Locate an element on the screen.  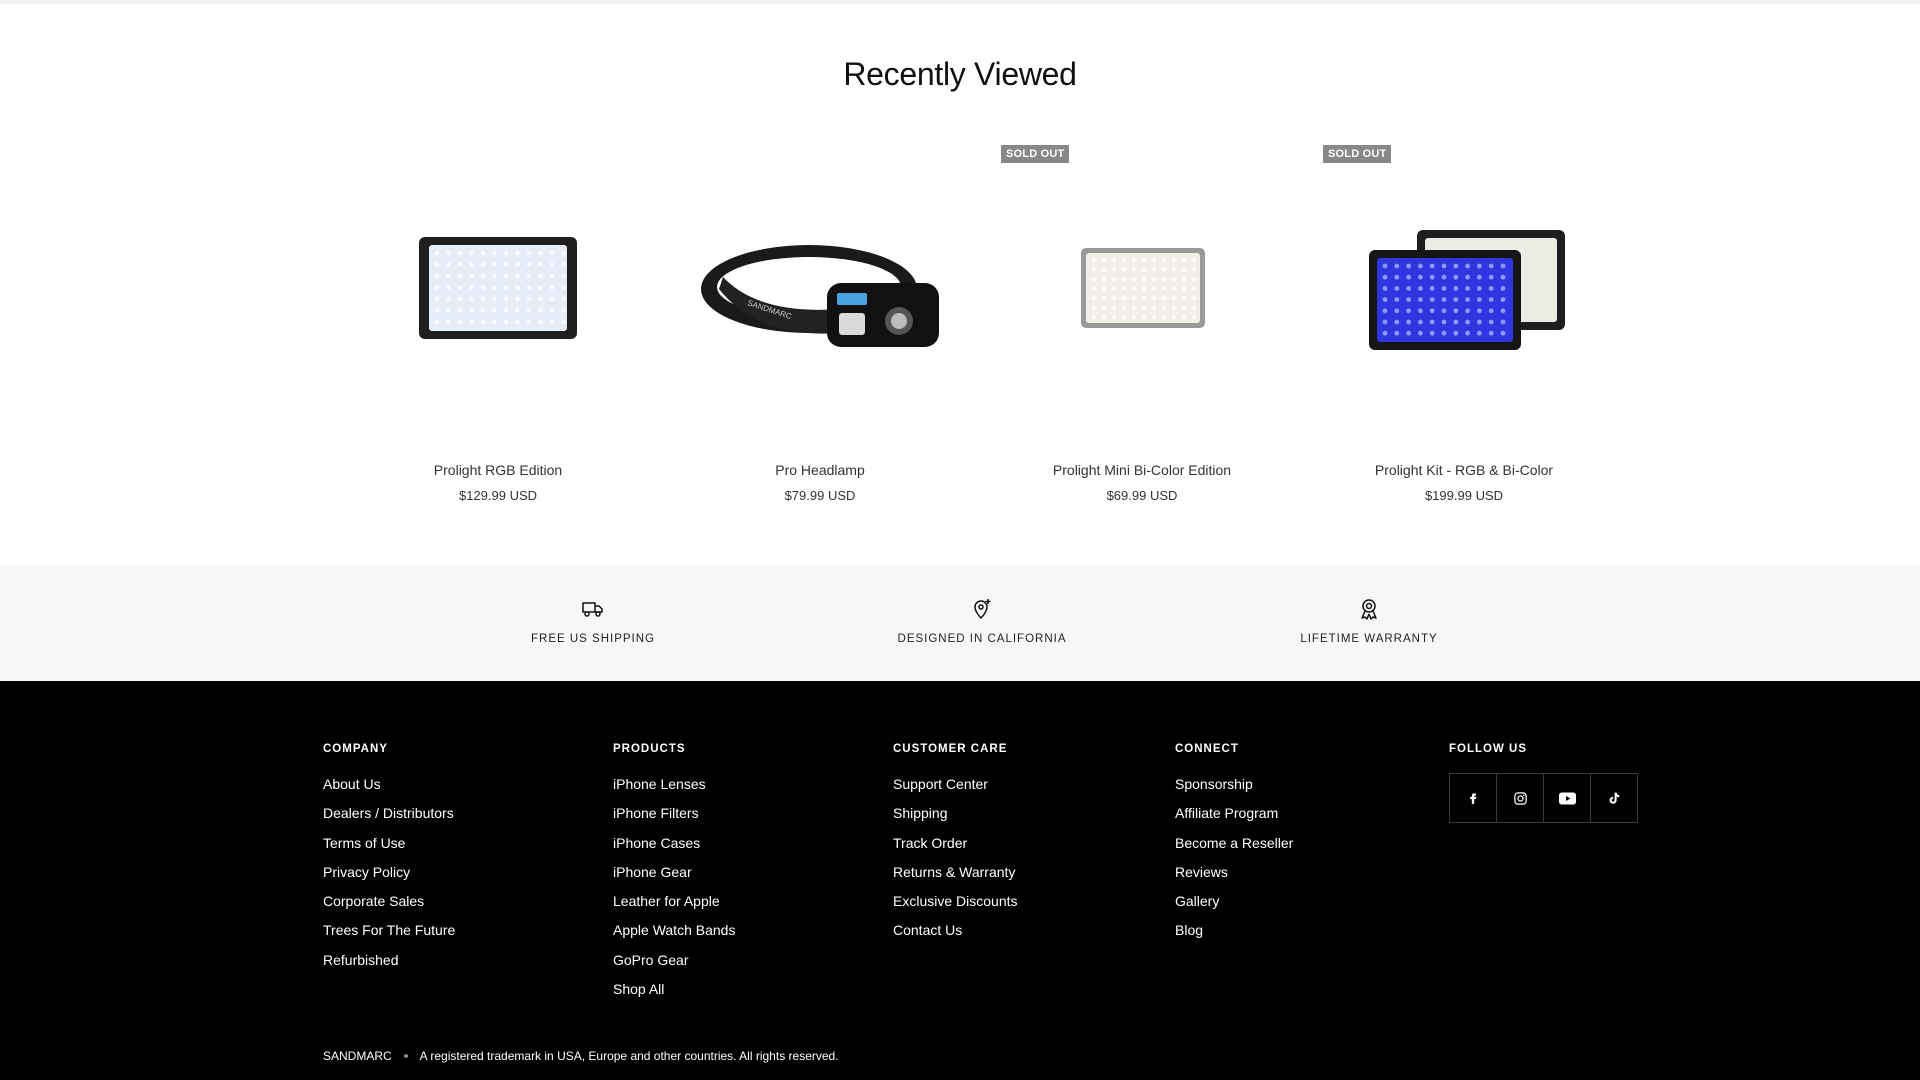
footer-link: Contact Us is located at coordinates (955, 930).